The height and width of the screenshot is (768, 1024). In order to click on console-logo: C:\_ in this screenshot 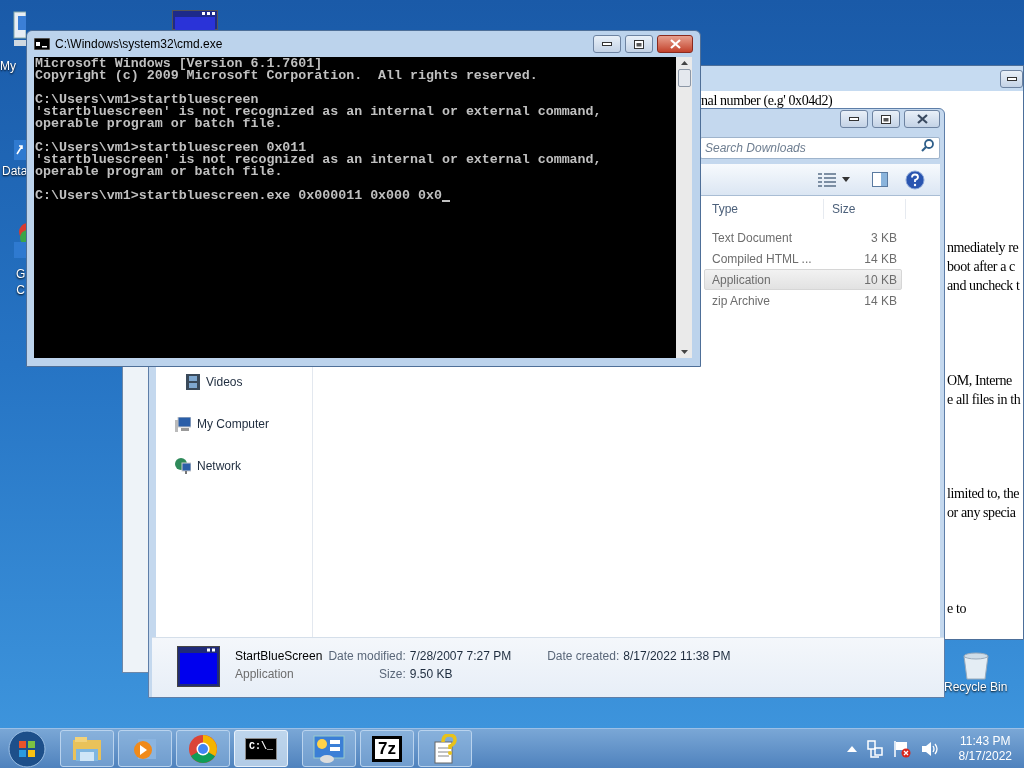, I will do `click(261, 748)`.